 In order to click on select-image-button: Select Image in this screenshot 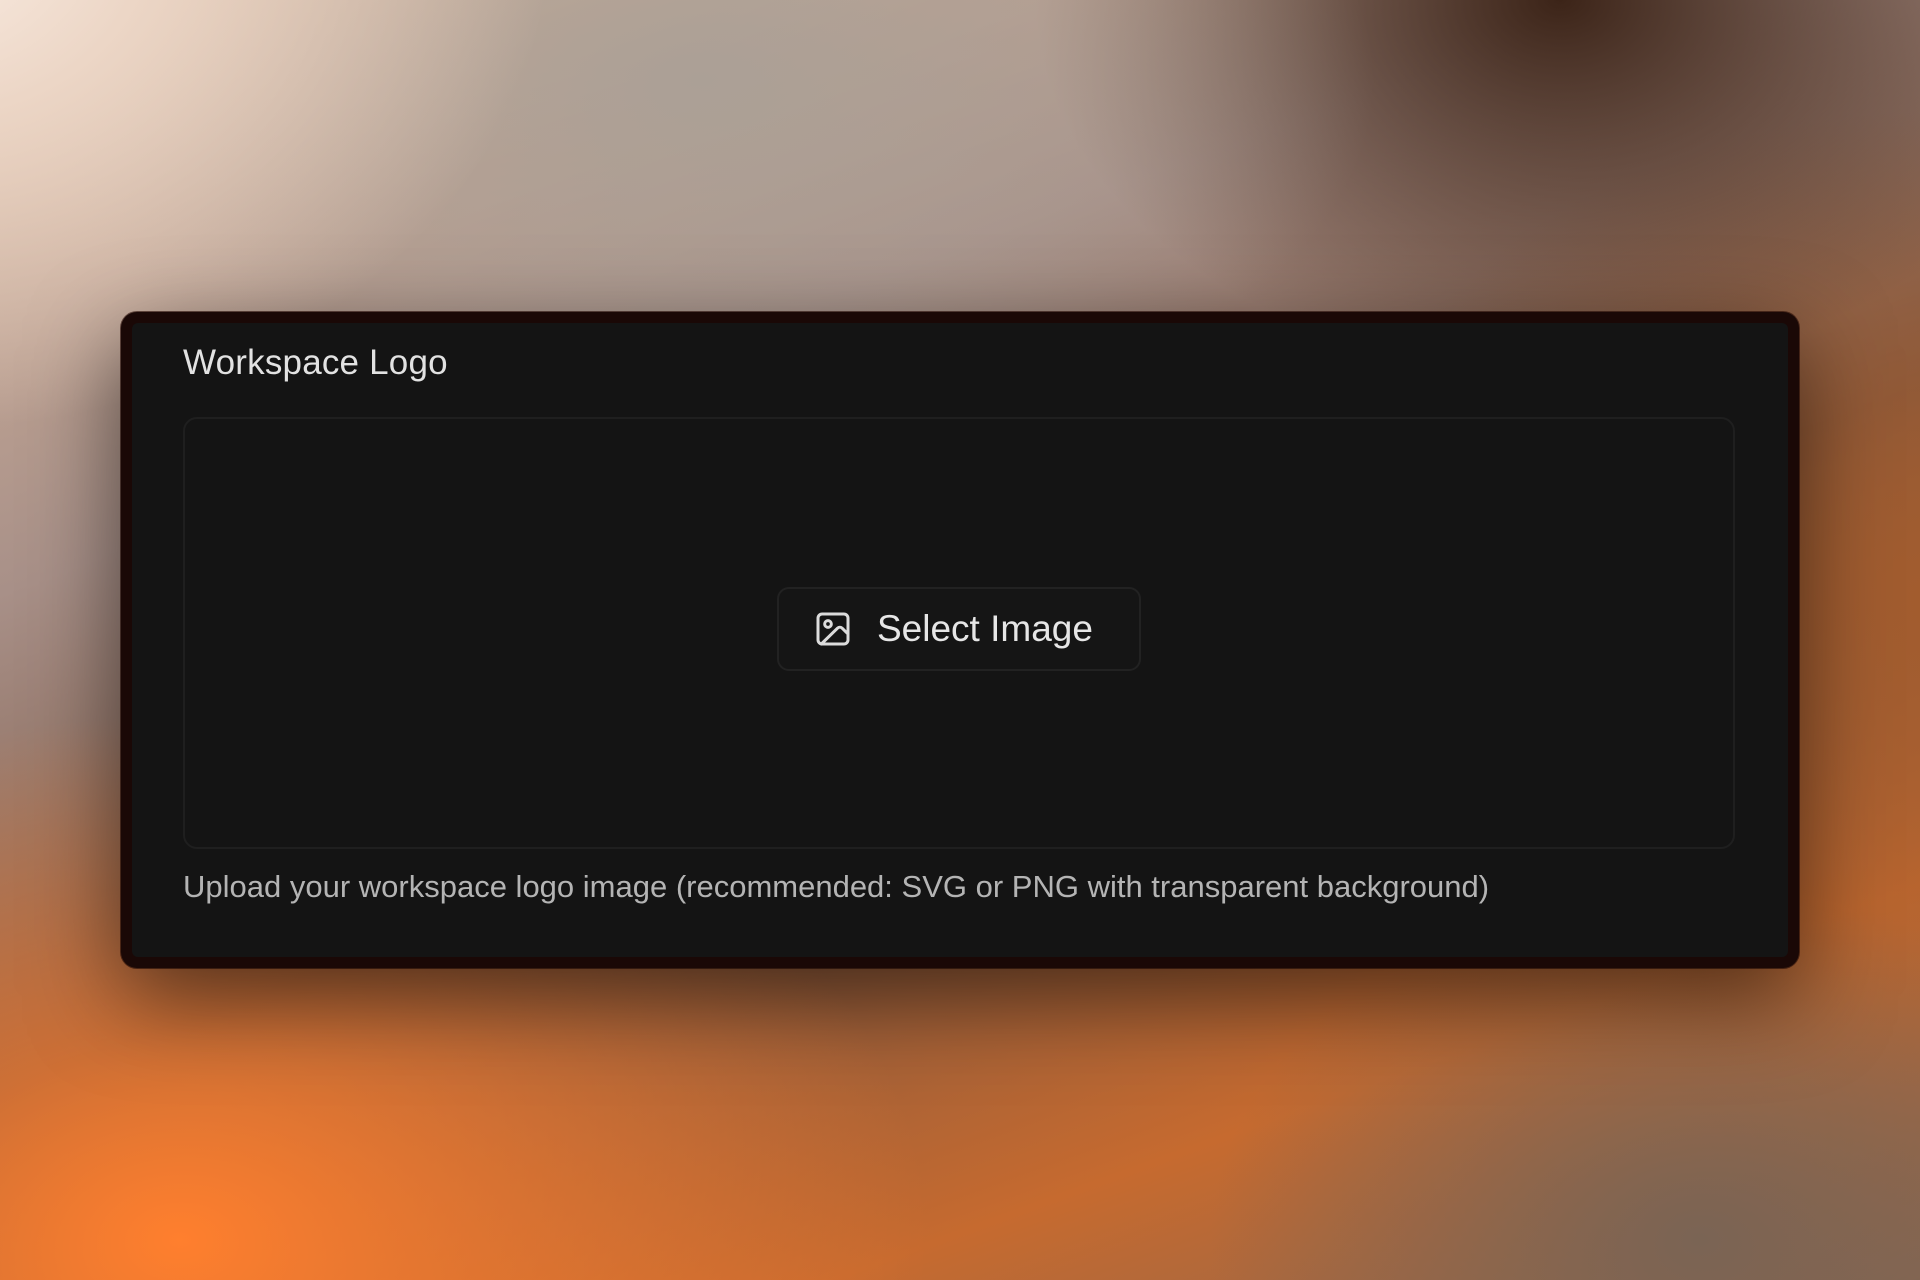, I will do `click(959, 629)`.